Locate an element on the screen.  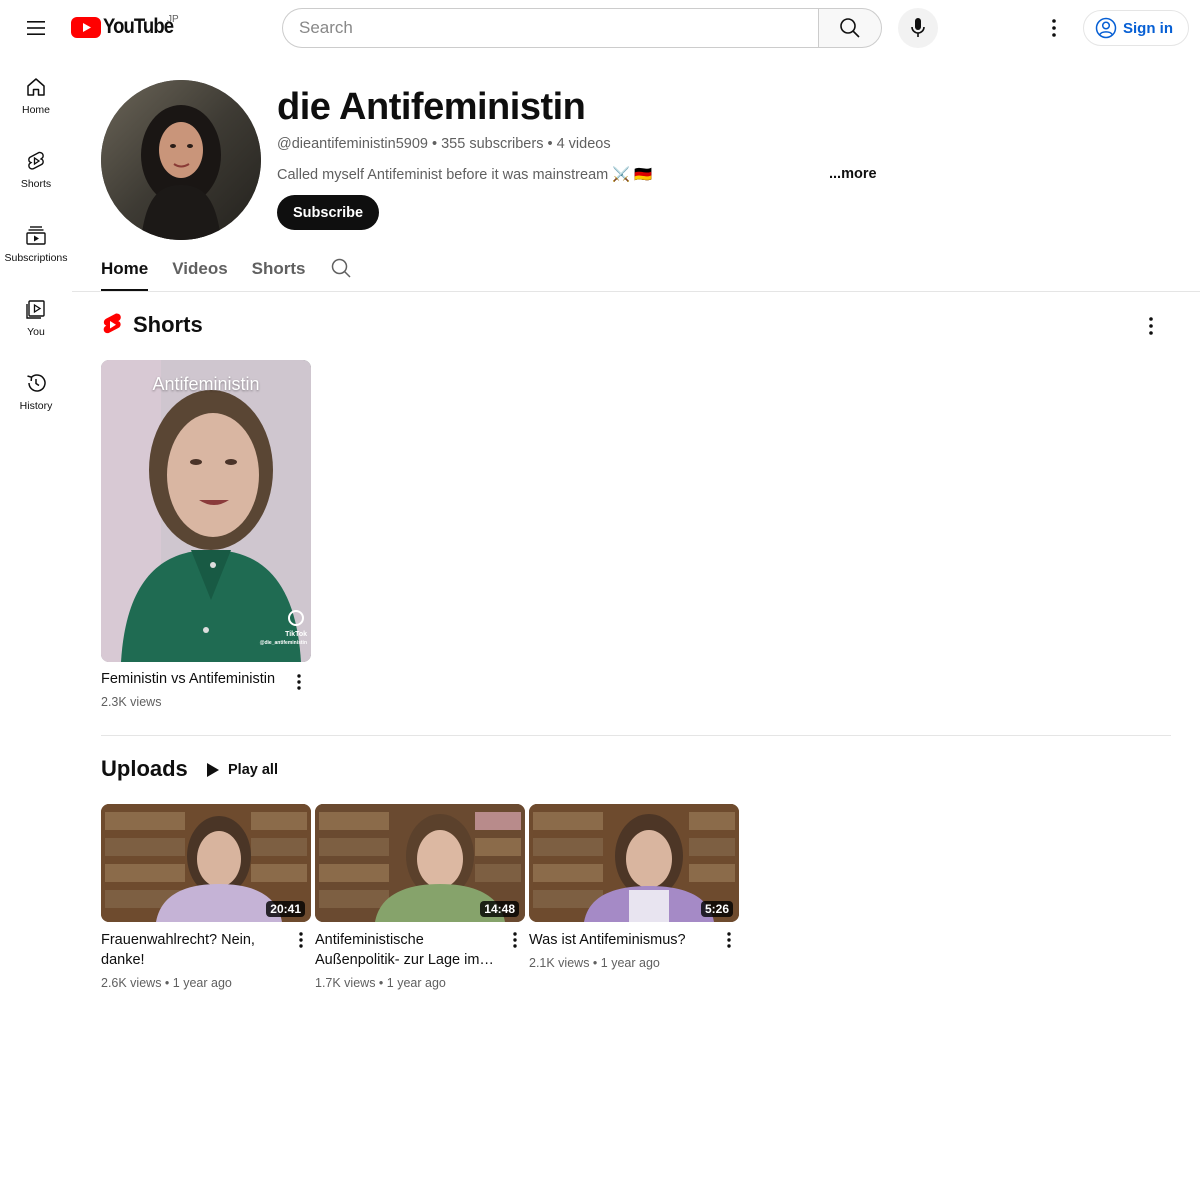
guide-item-label: History is located at coordinates (36, 406).